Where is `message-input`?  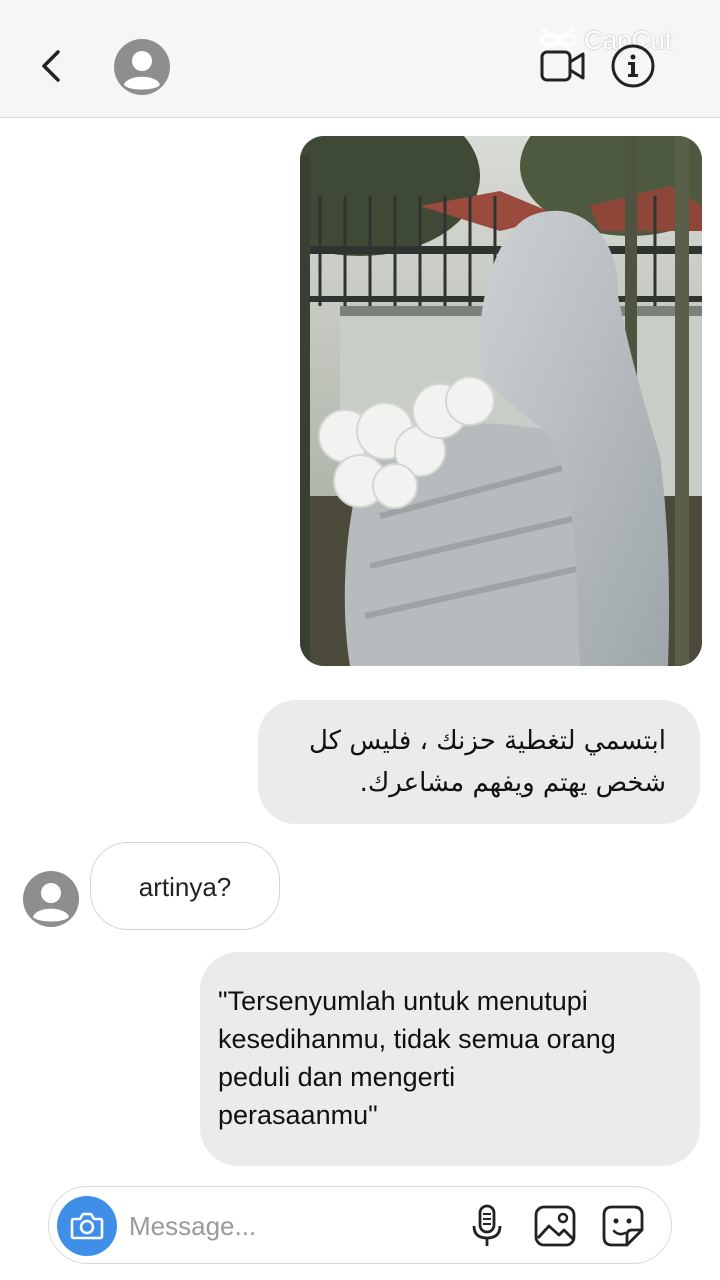 message-input is located at coordinates (289, 1226).